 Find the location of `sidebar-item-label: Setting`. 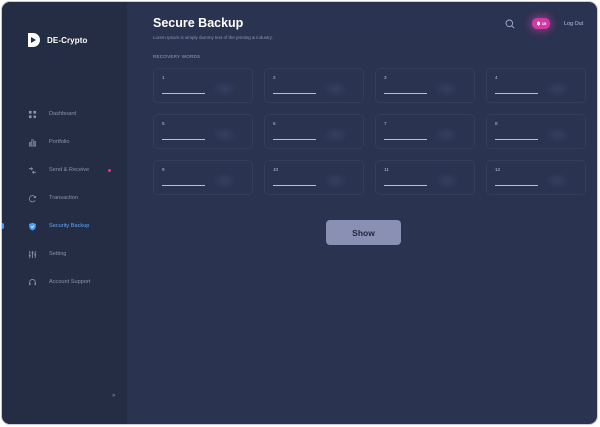

sidebar-item-label: Setting is located at coordinates (58, 254).